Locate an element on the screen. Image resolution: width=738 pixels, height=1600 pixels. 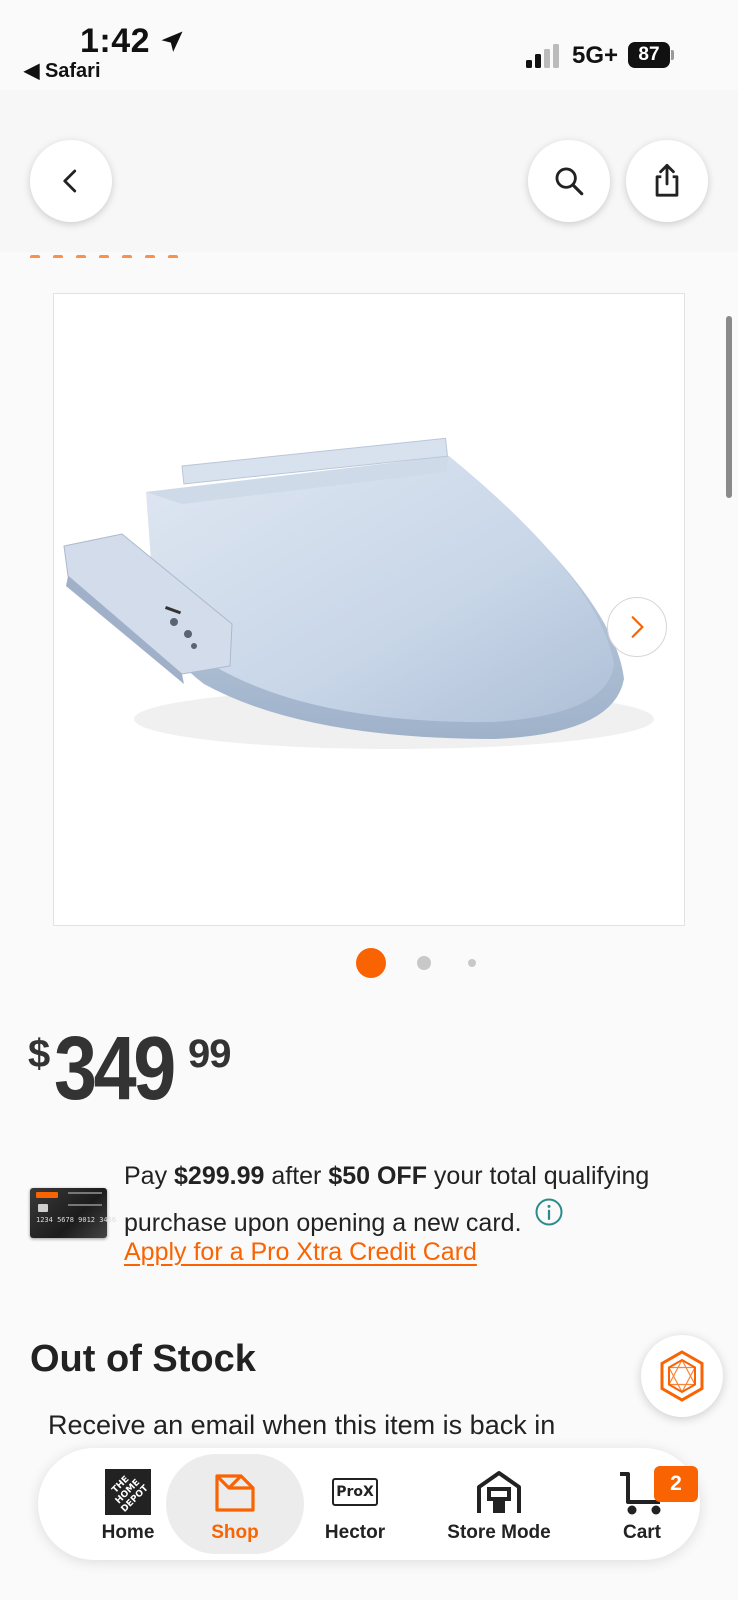
next-image-button is located at coordinates (637, 627).